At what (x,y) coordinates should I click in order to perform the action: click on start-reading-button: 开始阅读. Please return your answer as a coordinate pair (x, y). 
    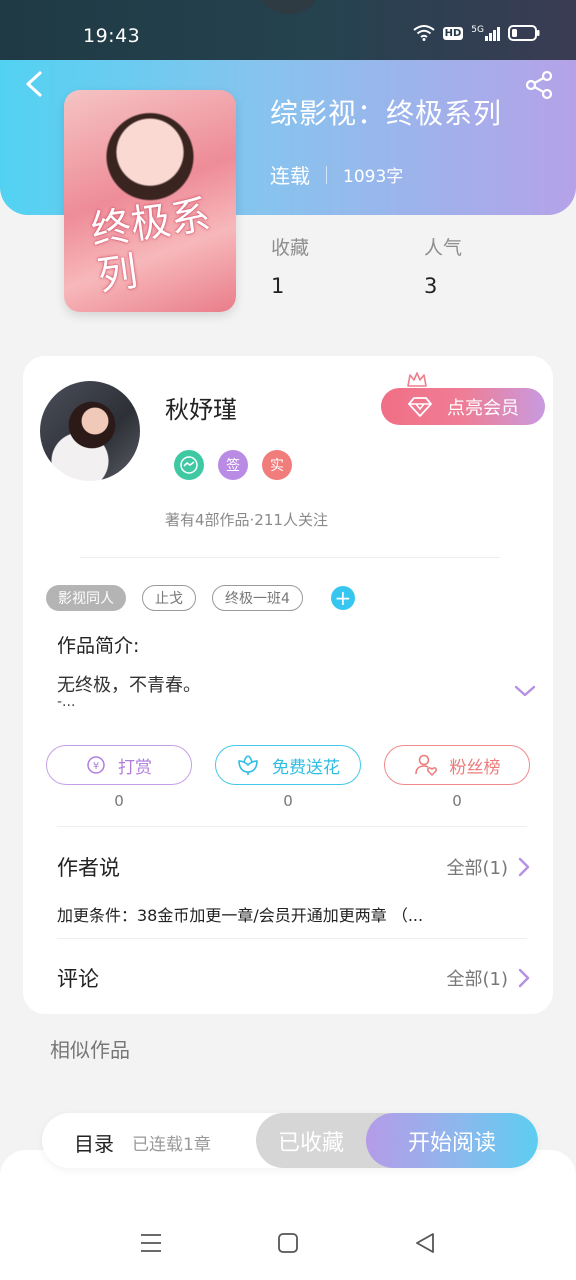
    Looking at the image, I should click on (452, 1140).